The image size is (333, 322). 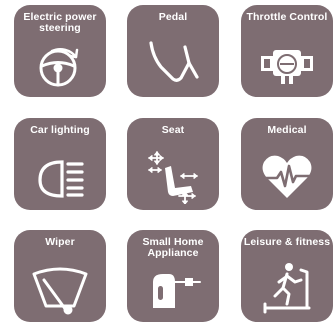 I want to click on tile-label: Leisure & fitness, so click(x=287, y=242).